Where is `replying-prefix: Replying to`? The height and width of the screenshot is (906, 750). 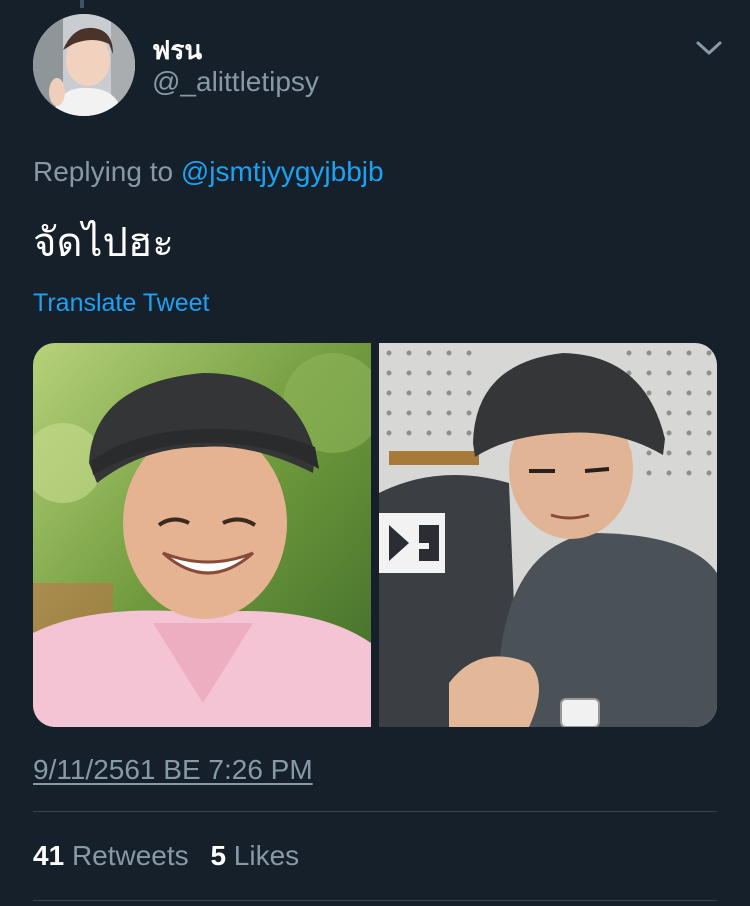 replying-prefix: Replying to is located at coordinates (103, 171).